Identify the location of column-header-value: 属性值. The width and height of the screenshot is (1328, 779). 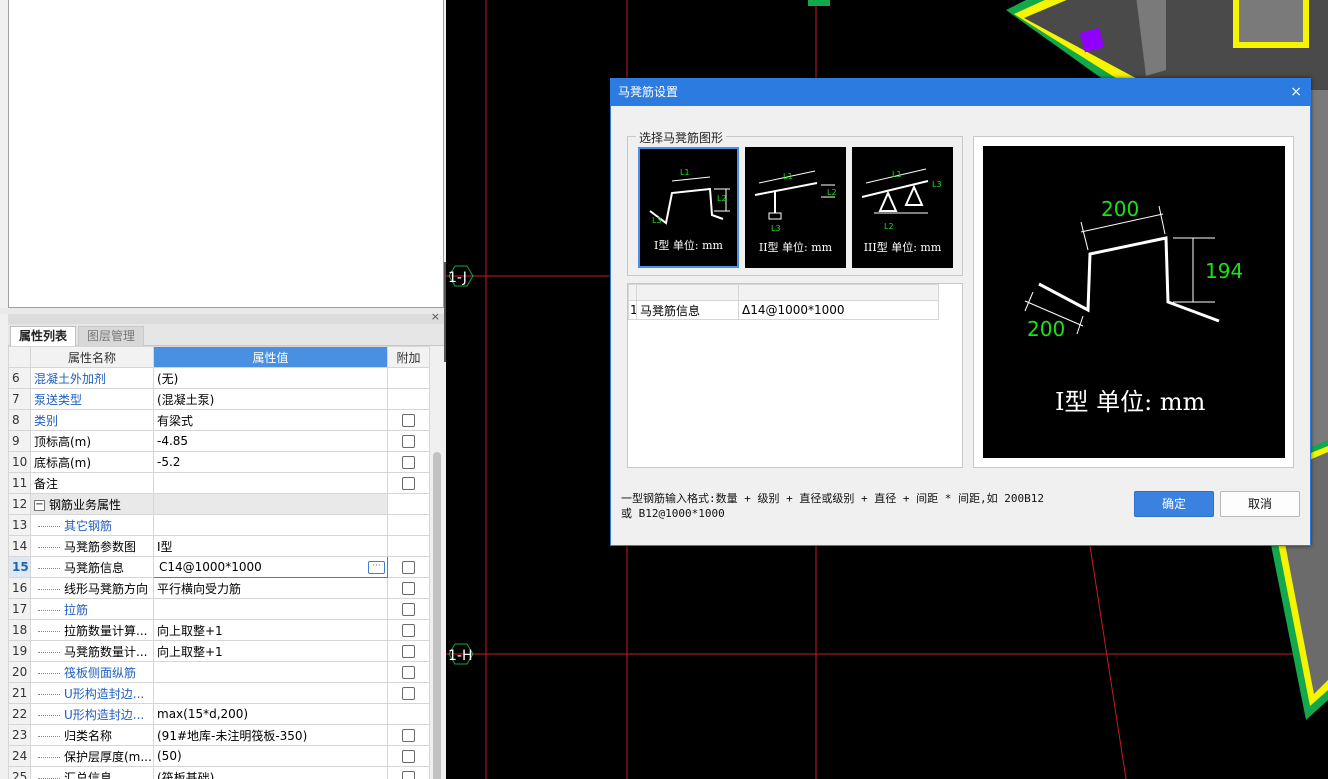
(270, 357).